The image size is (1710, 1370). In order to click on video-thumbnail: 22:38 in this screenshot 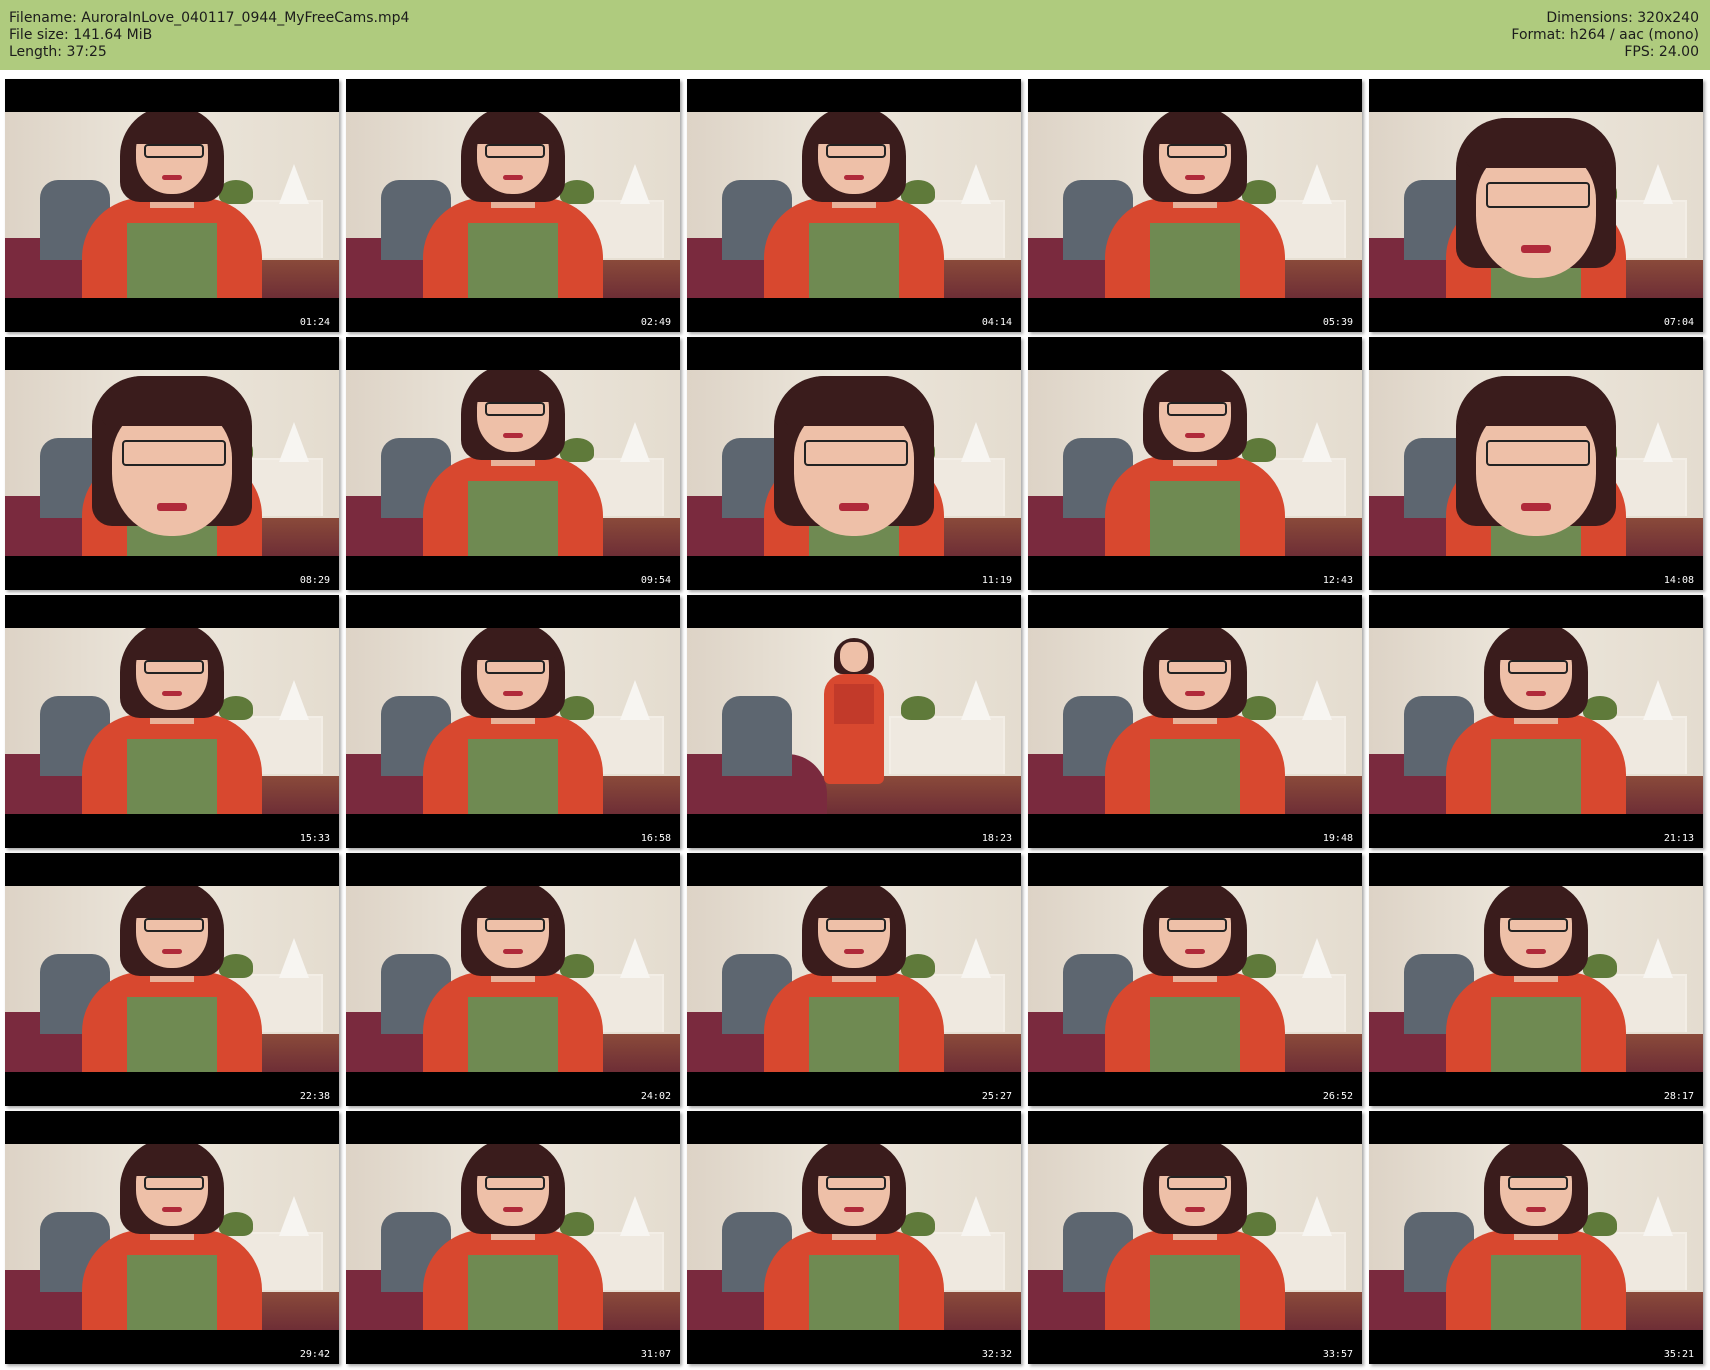, I will do `click(172, 979)`.